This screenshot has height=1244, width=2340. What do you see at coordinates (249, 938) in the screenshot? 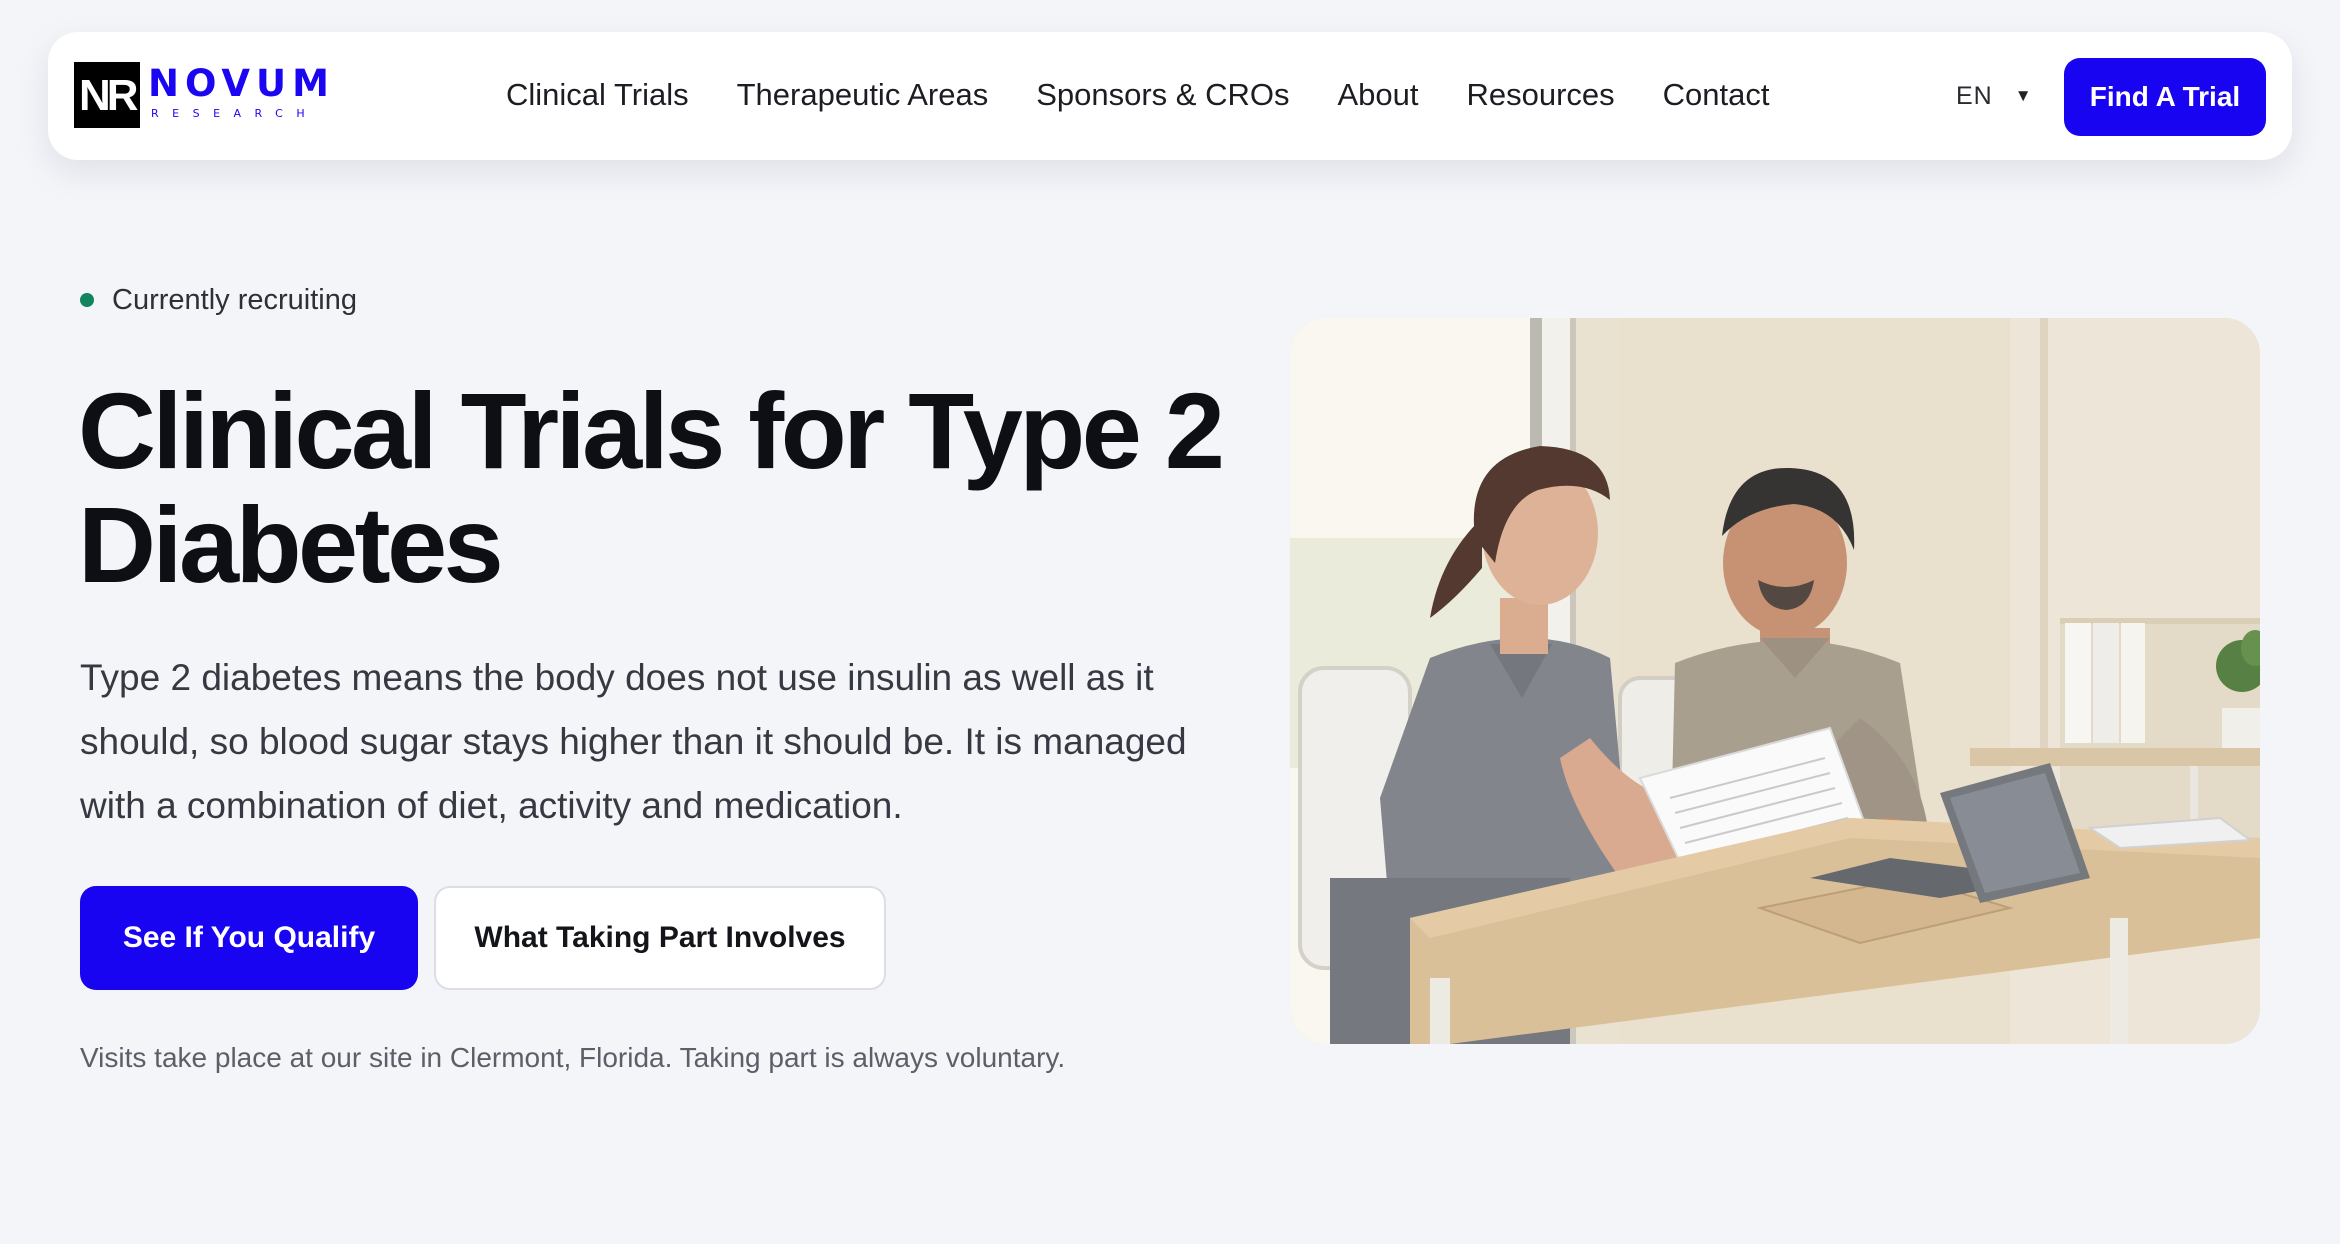
I see `see-if-you-qualify-button: See If You Qualify` at bounding box center [249, 938].